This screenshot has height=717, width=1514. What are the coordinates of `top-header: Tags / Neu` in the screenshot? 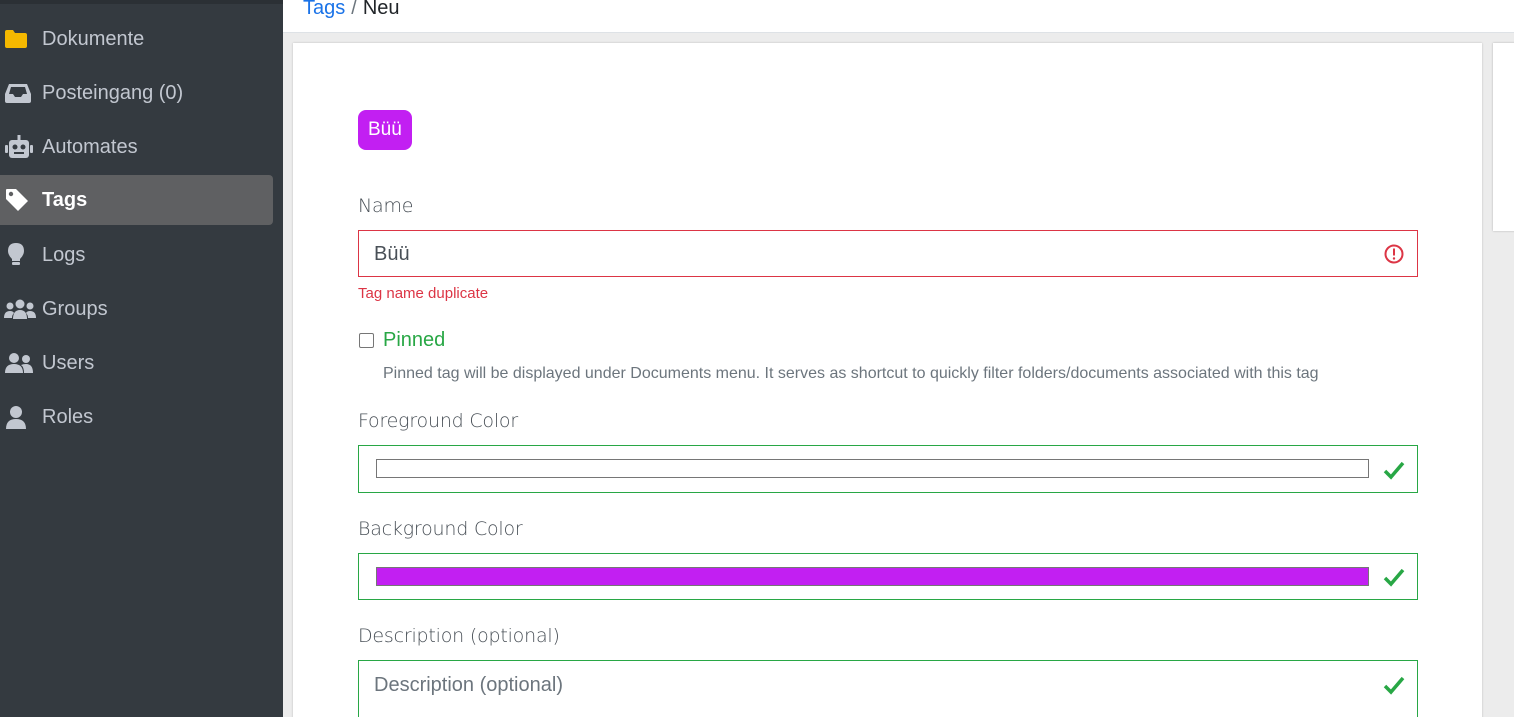 It's located at (898, 16).